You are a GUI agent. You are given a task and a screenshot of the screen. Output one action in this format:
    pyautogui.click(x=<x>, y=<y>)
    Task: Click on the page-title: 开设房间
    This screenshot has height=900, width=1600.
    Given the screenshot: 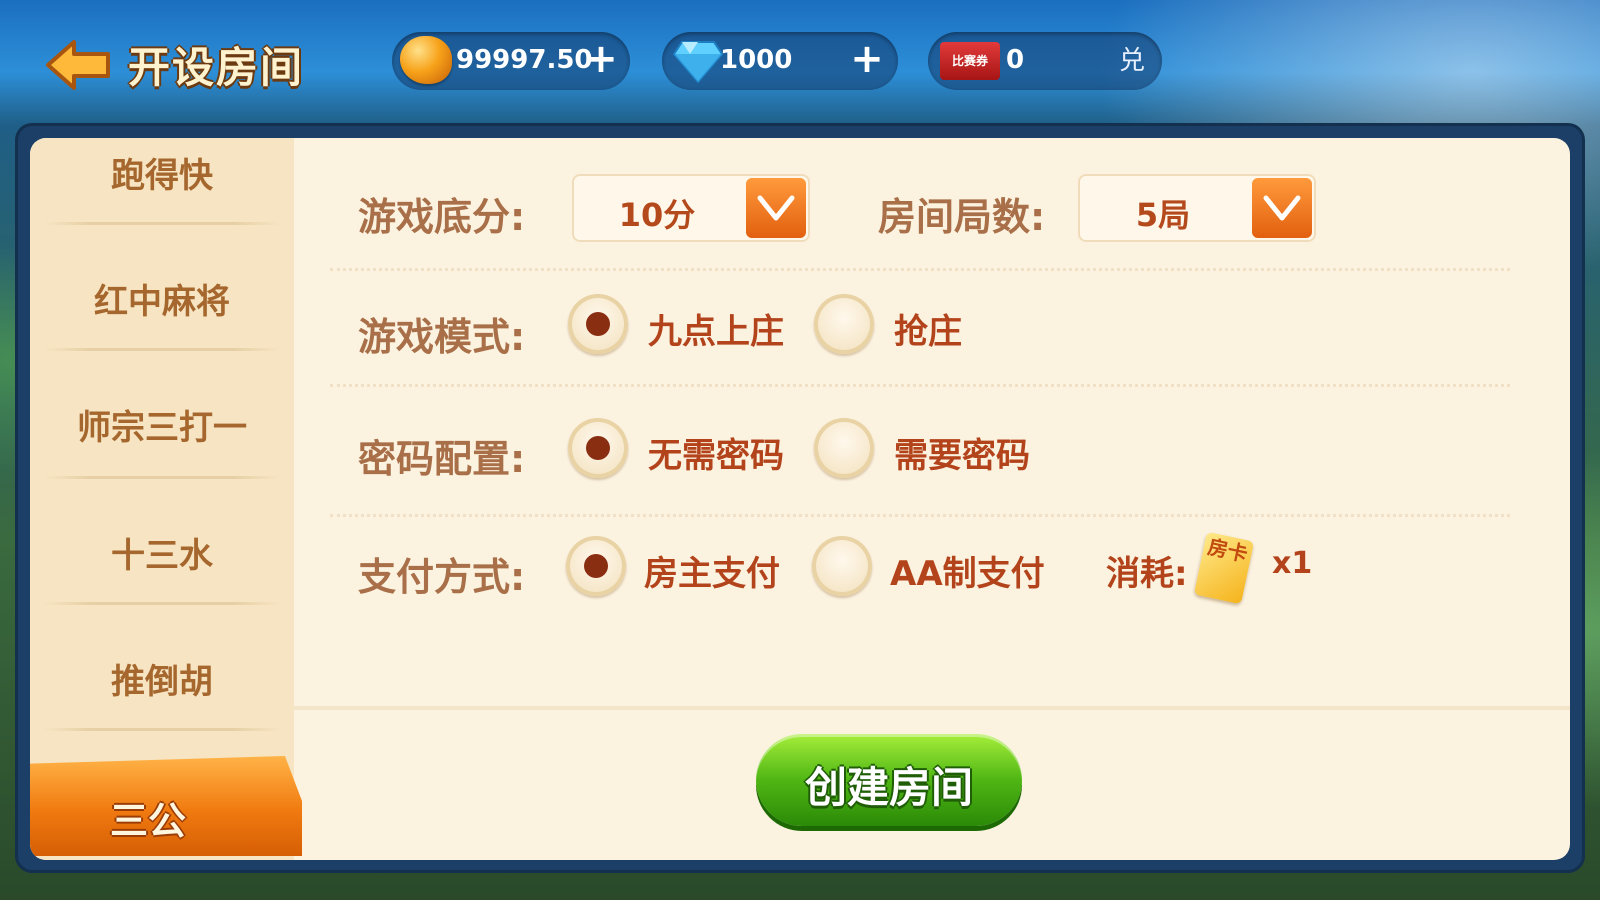 What is the action you would take?
    pyautogui.click(x=216, y=67)
    